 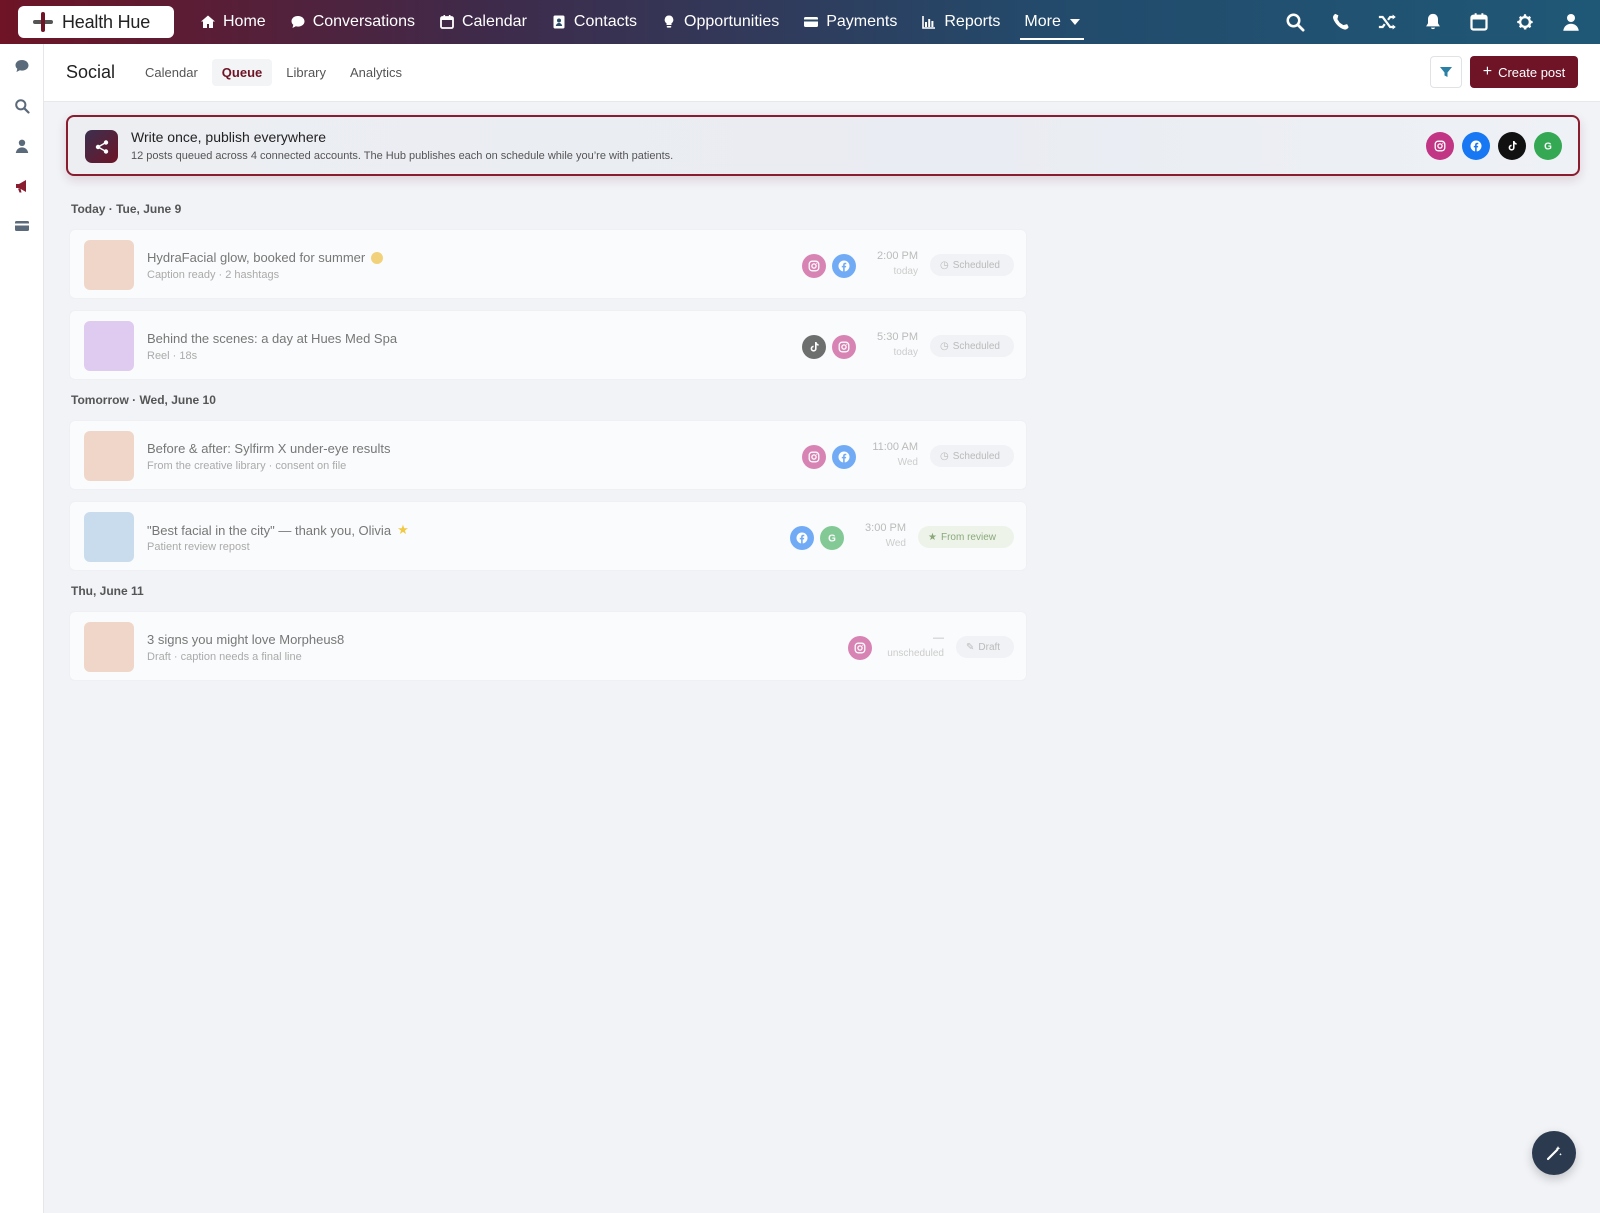 I want to click on nav-item-contacts: Contacts, so click(x=594, y=22).